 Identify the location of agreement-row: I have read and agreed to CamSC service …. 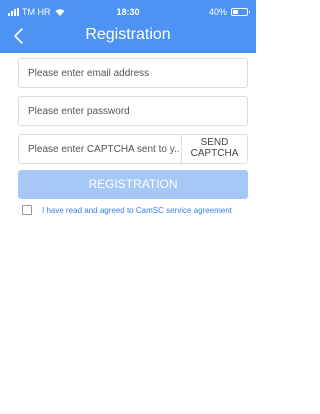
(127, 210).